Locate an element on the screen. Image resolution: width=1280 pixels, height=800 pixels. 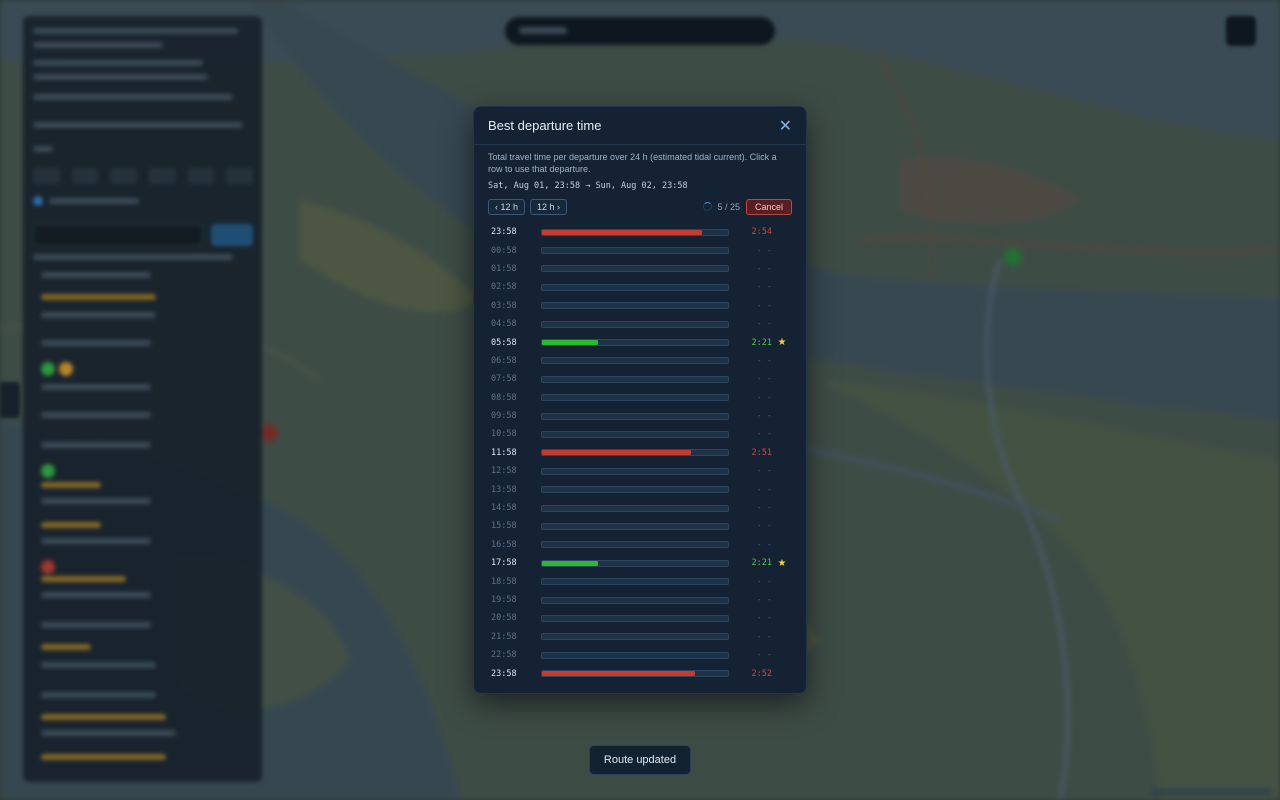
departure-row: 19:58 - - is located at coordinates (640, 600).